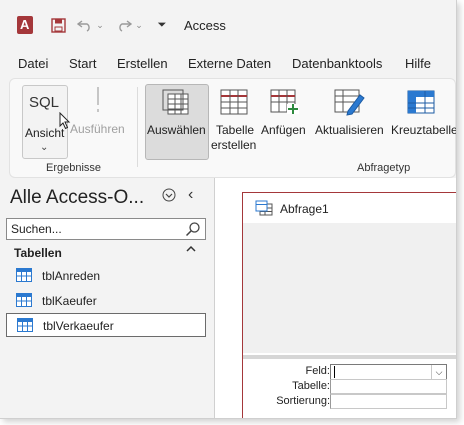  I want to click on collapse-nav-icon: ‹, so click(190, 195).